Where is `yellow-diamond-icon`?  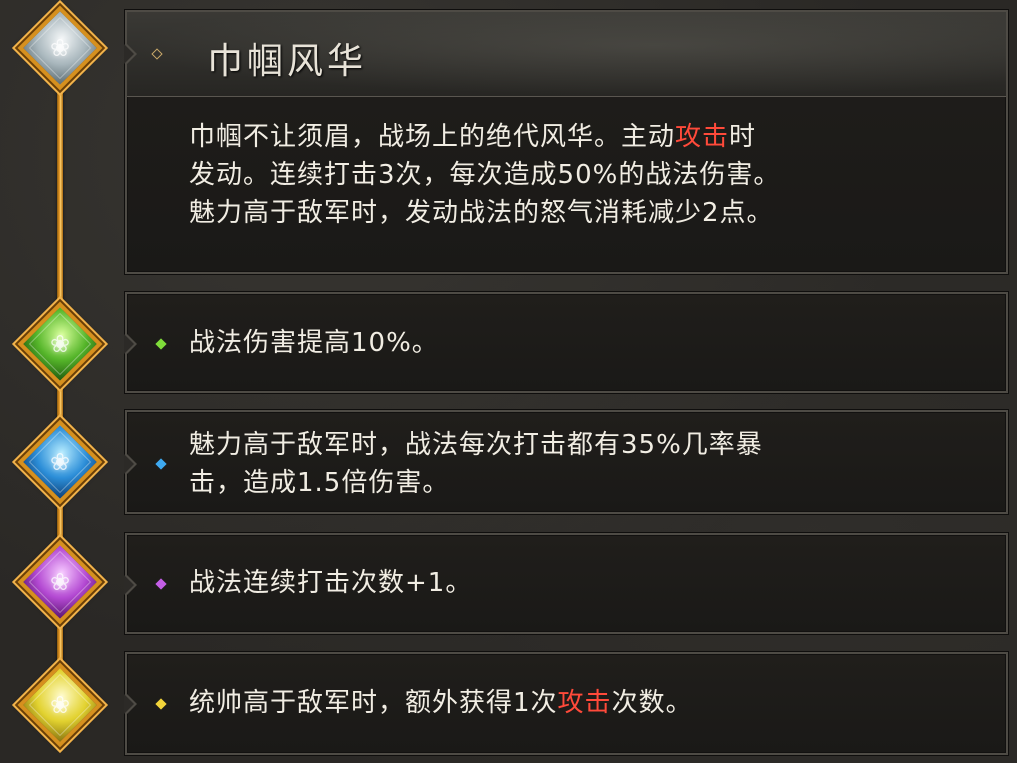 yellow-diamond-icon is located at coordinates (161, 704).